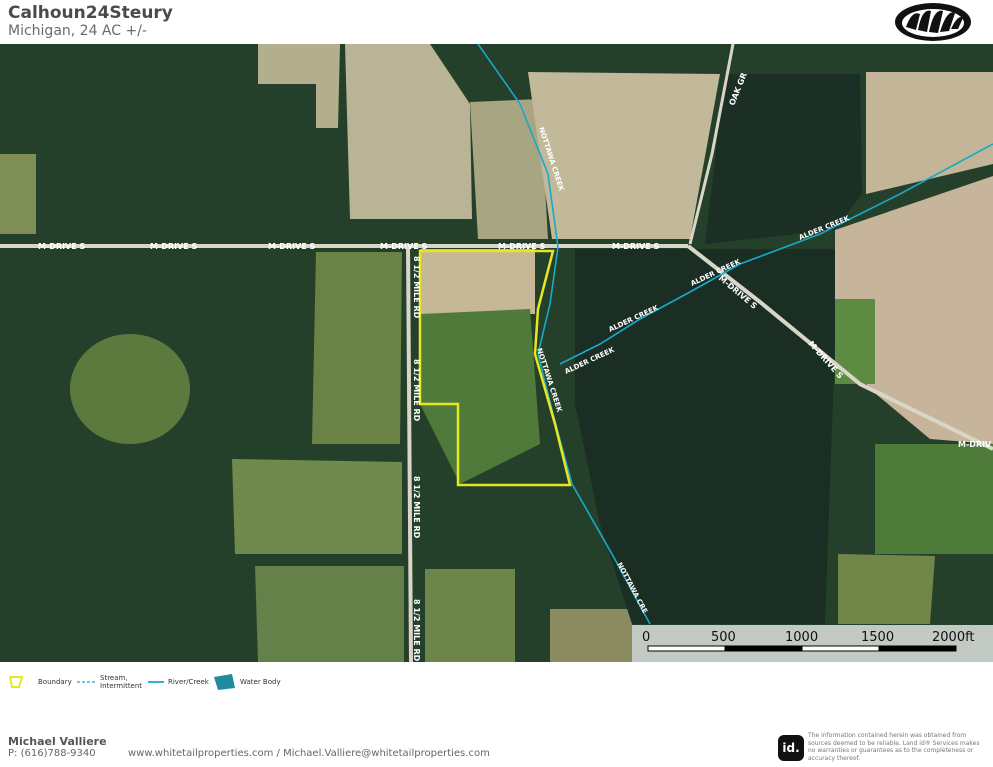 The height and width of the screenshot is (767, 993). What do you see at coordinates (470, 615) in the screenshot?
I see `field-south-middle` at bounding box center [470, 615].